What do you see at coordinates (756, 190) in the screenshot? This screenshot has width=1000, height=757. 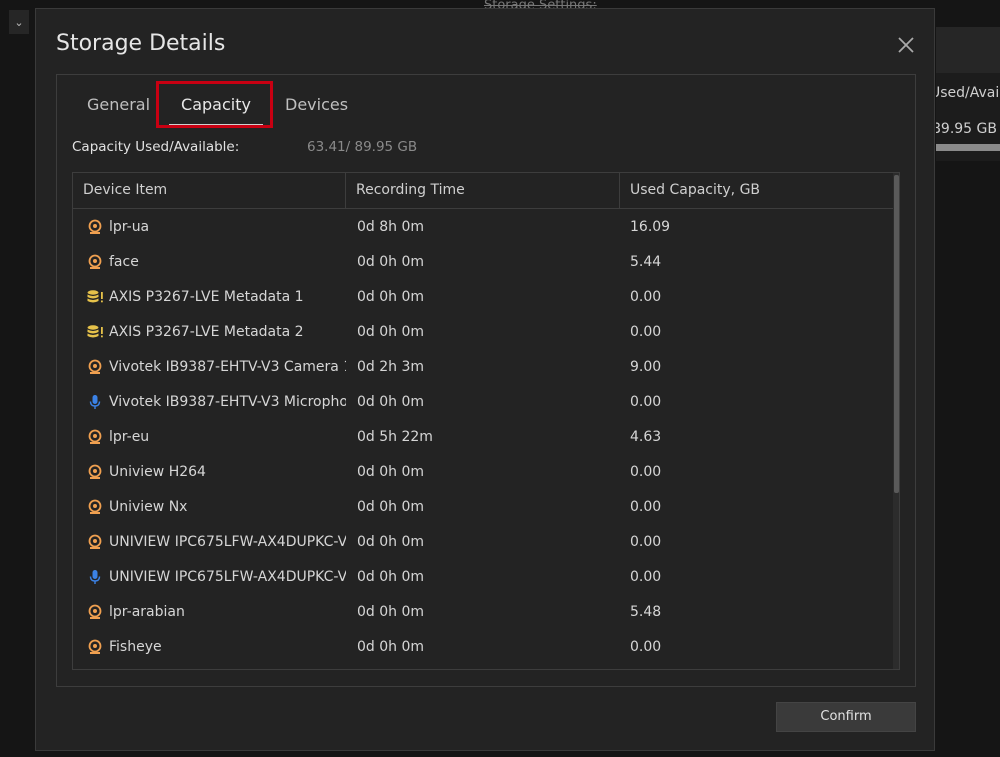 I see `column-header-used-capacity: Used Capacity, GB` at bounding box center [756, 190].